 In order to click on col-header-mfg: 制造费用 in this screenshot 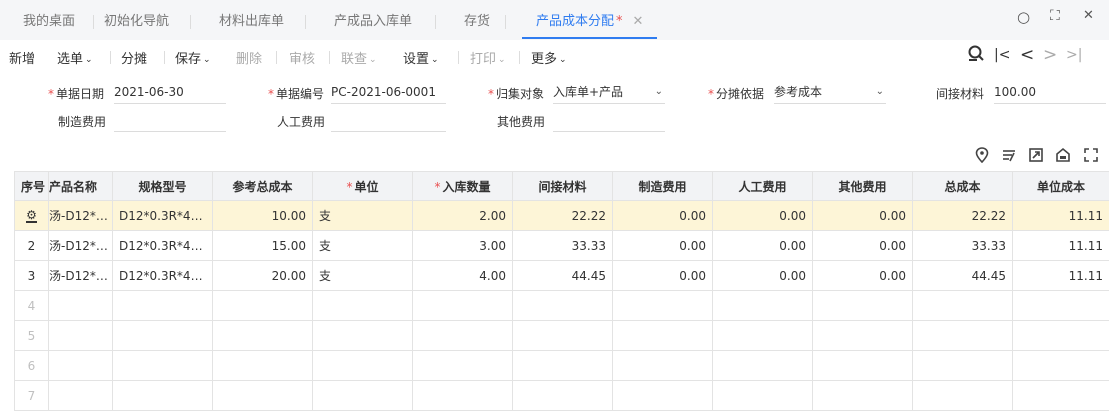, I will do `click(663, 186)`.